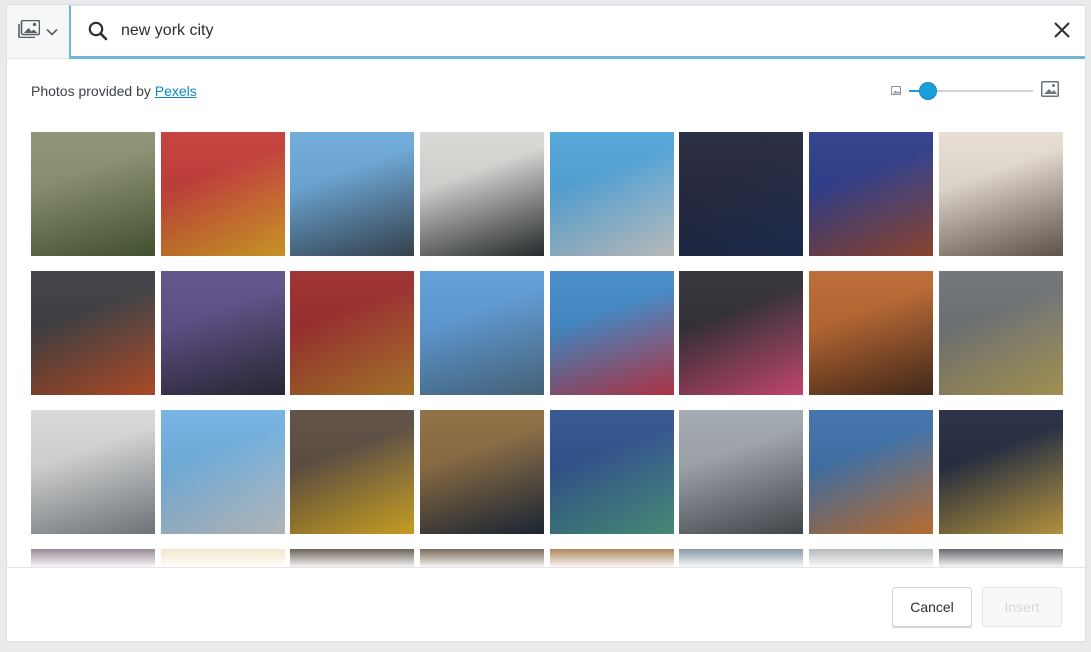  Describe the element at coordinates (932, 607) in the screenshot. I see `cancel-button: Cancel` at that location.